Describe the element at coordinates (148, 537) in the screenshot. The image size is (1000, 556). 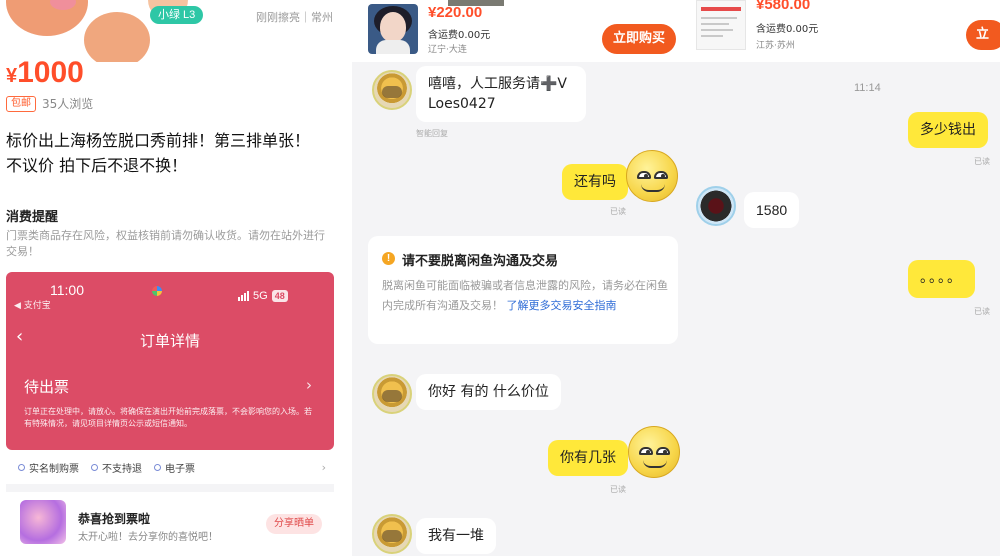
I see `promo-subtitle: 太开心啦！去分享你的喜悦吧！` at that location.